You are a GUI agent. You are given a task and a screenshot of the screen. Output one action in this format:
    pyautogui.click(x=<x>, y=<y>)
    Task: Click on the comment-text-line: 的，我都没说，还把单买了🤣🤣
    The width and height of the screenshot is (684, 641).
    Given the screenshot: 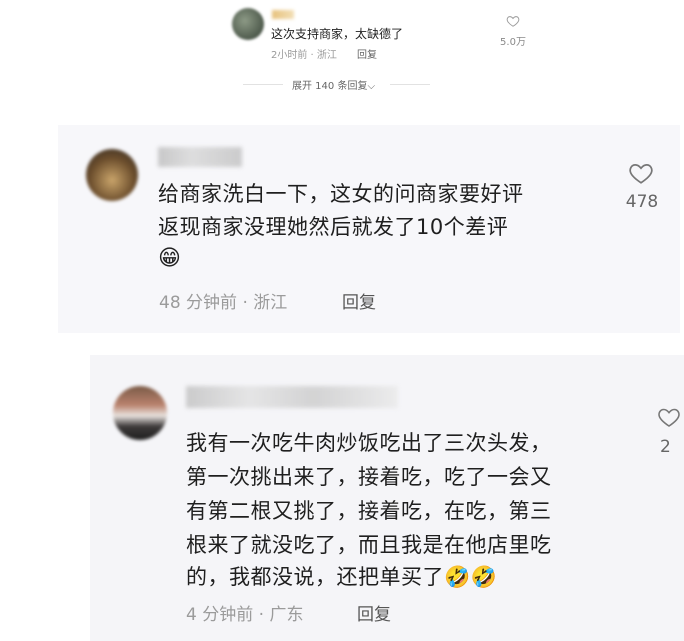 What is the action you would take?
    pyautogui.click(x=341, y=576)
    